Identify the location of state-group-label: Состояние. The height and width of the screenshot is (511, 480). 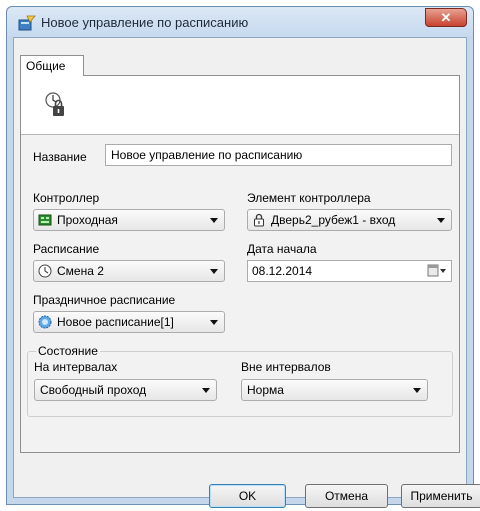
(68, 351).